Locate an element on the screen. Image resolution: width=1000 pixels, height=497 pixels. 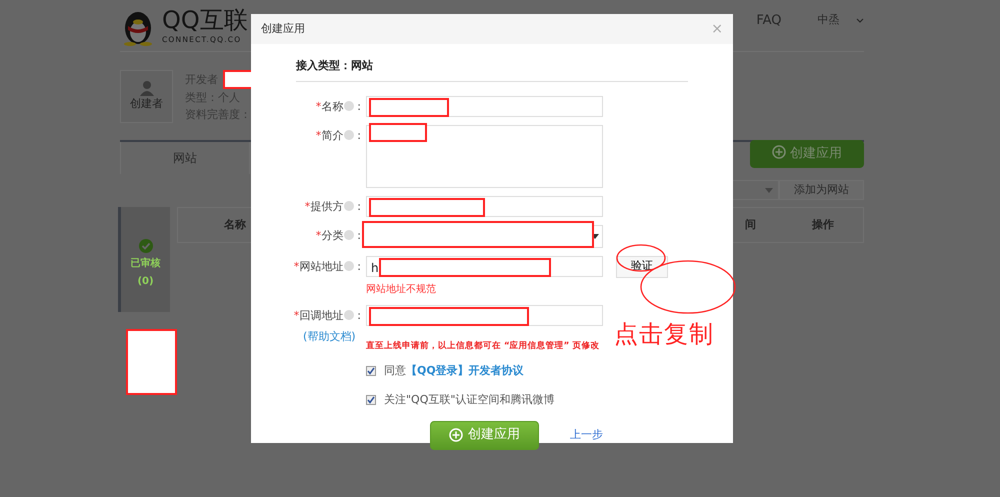
annotation-text: 点击复制 is located at coordinates (664, 334).